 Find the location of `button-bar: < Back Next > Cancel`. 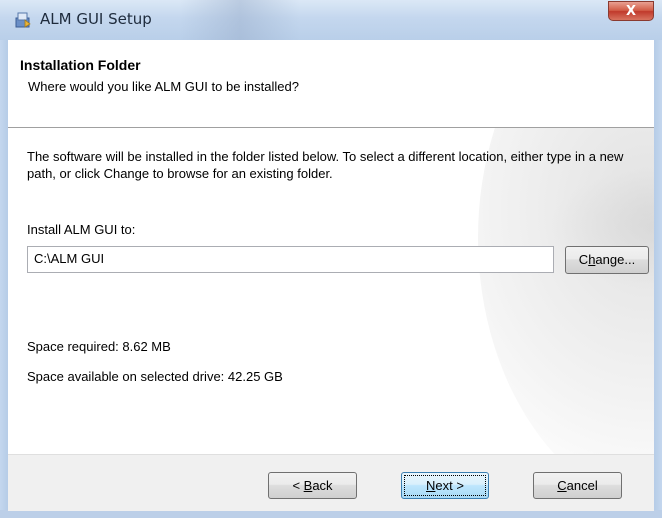

button-bar: < Back Next > Cancel is located at coordinates (331, 482).